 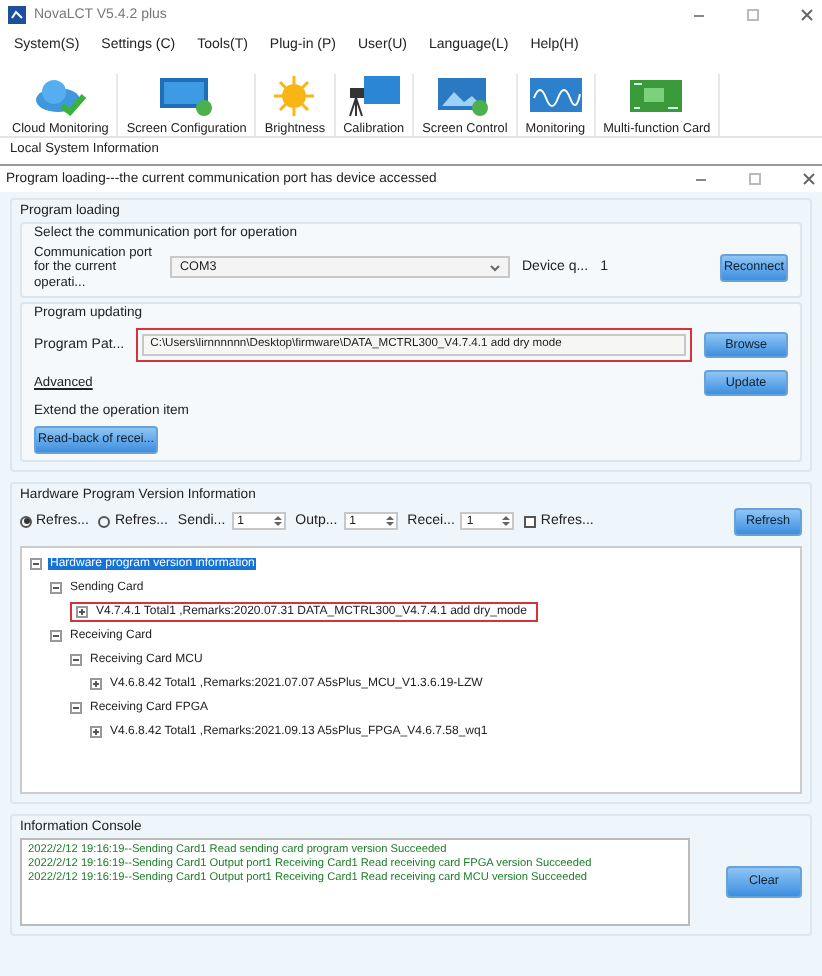 What do you see at coordinates (373, 96) in the screenshot?
I see `camera-screen-icon` at bounding box center [373, 96].